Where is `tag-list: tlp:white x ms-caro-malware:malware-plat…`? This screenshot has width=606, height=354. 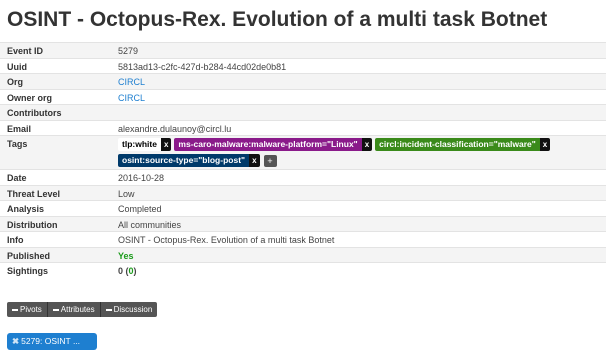 tag-list: tlp:white x ms-caro-malware:malware-plat… is located at coordinates (362, 152).